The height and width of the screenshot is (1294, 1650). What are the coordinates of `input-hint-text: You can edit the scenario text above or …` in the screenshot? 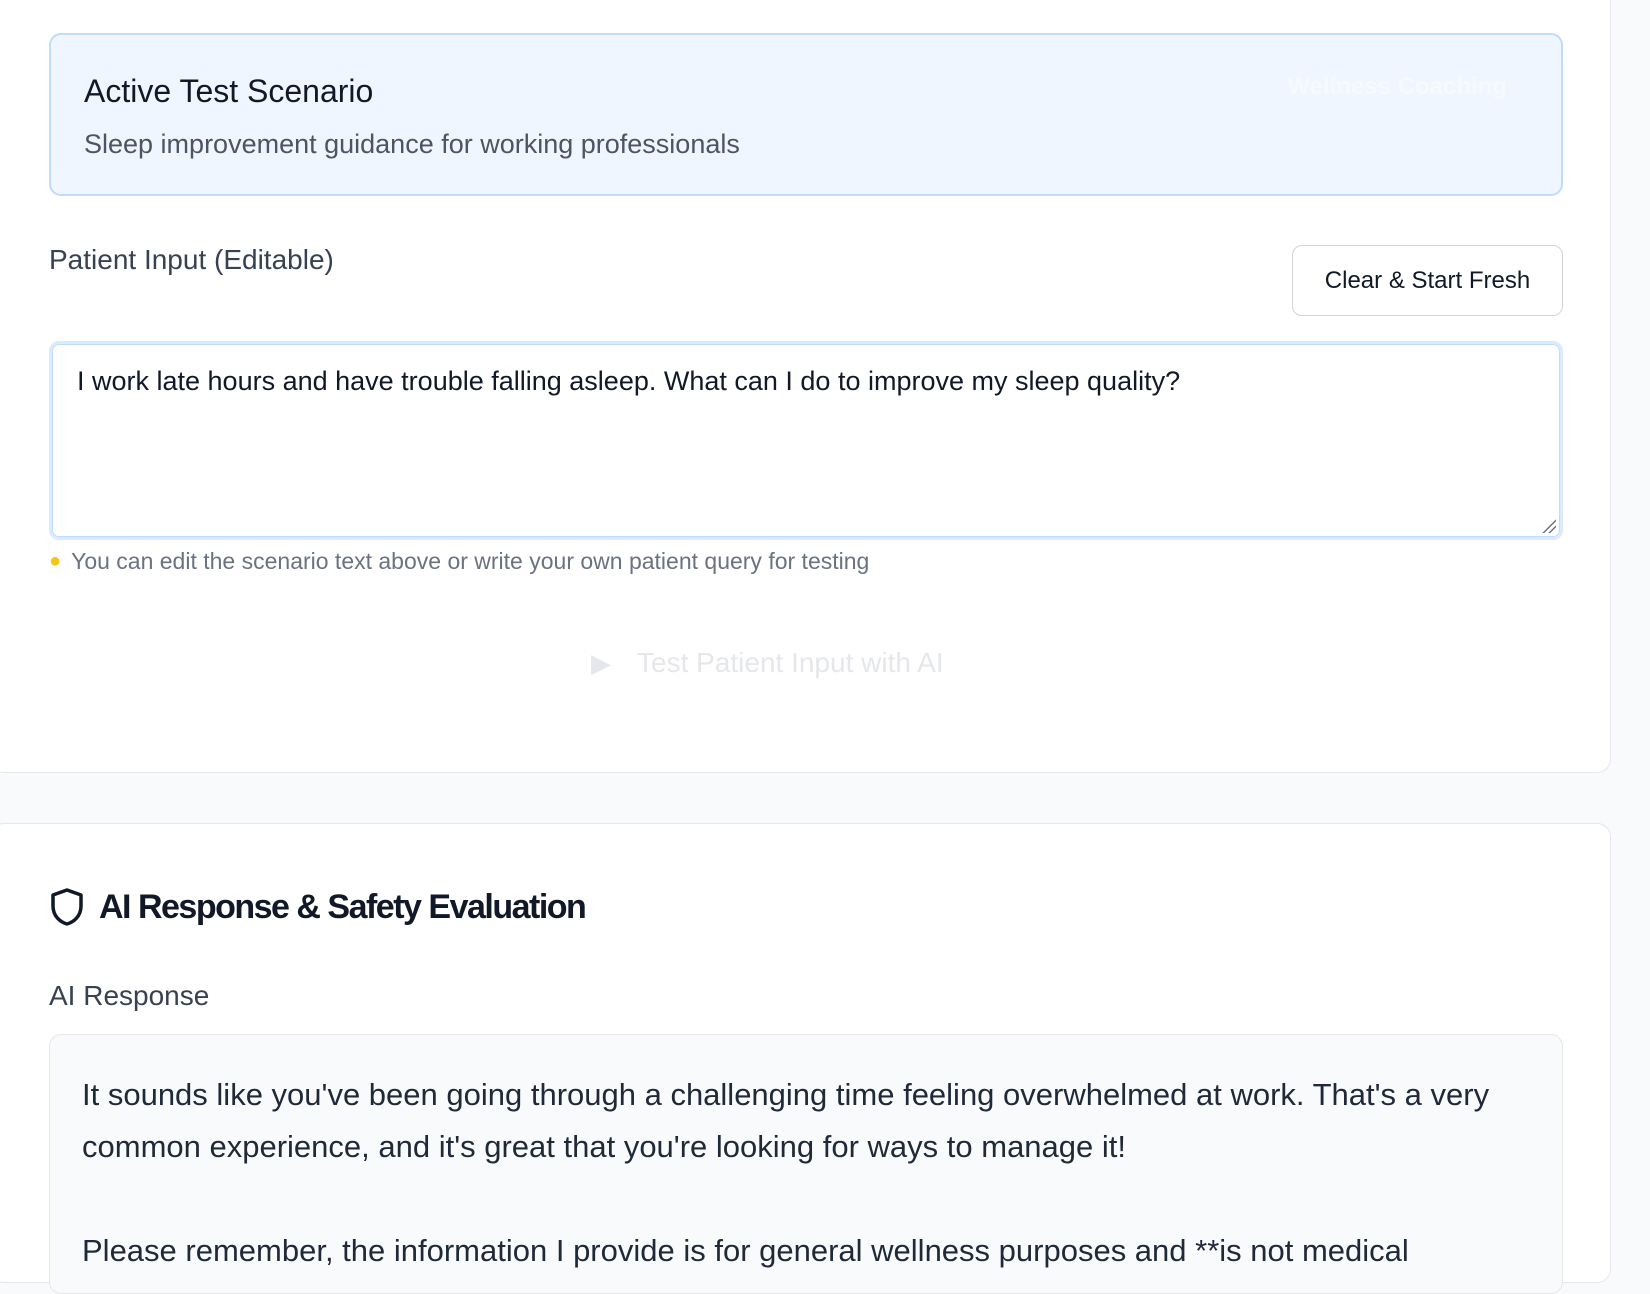 It's located at (470, 561).